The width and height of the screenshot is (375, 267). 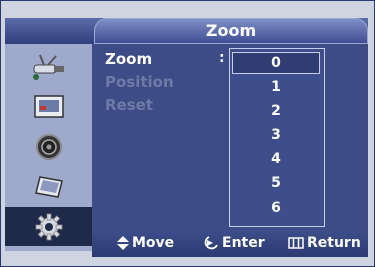 I want to click on zoom-option-selected: 0, so click(x=276, y=63).